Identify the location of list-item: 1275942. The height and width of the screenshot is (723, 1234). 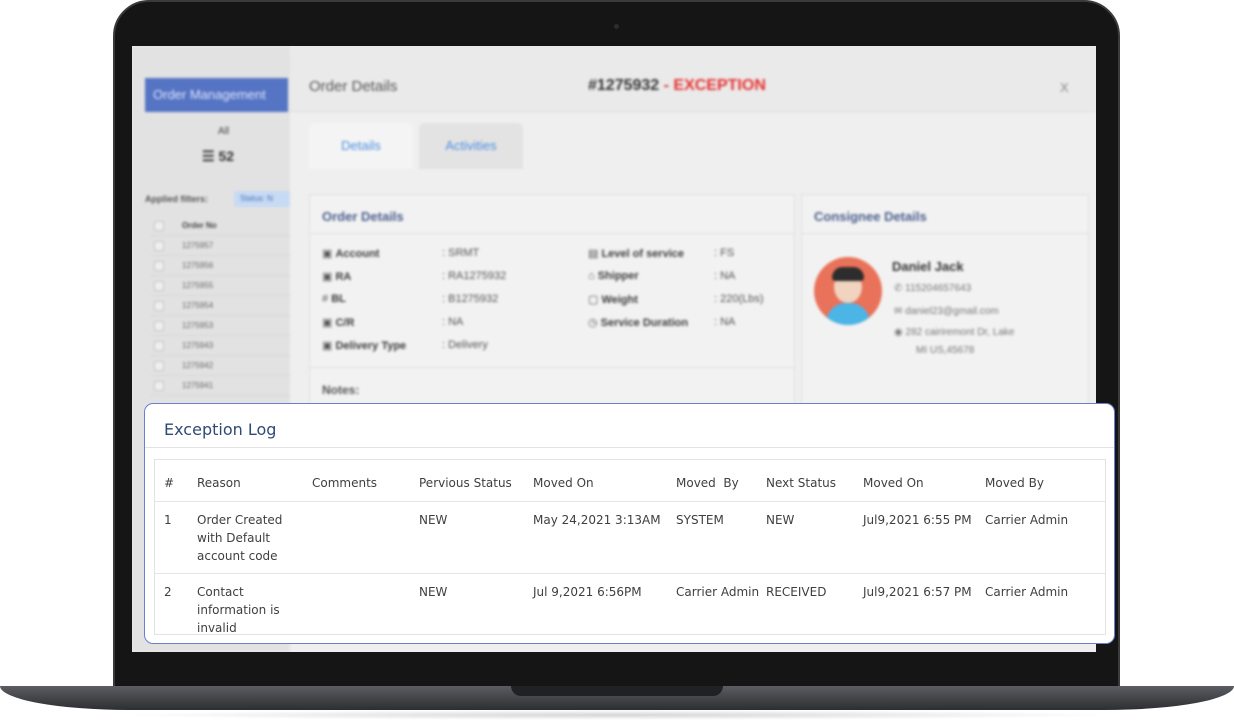
(220, 366).